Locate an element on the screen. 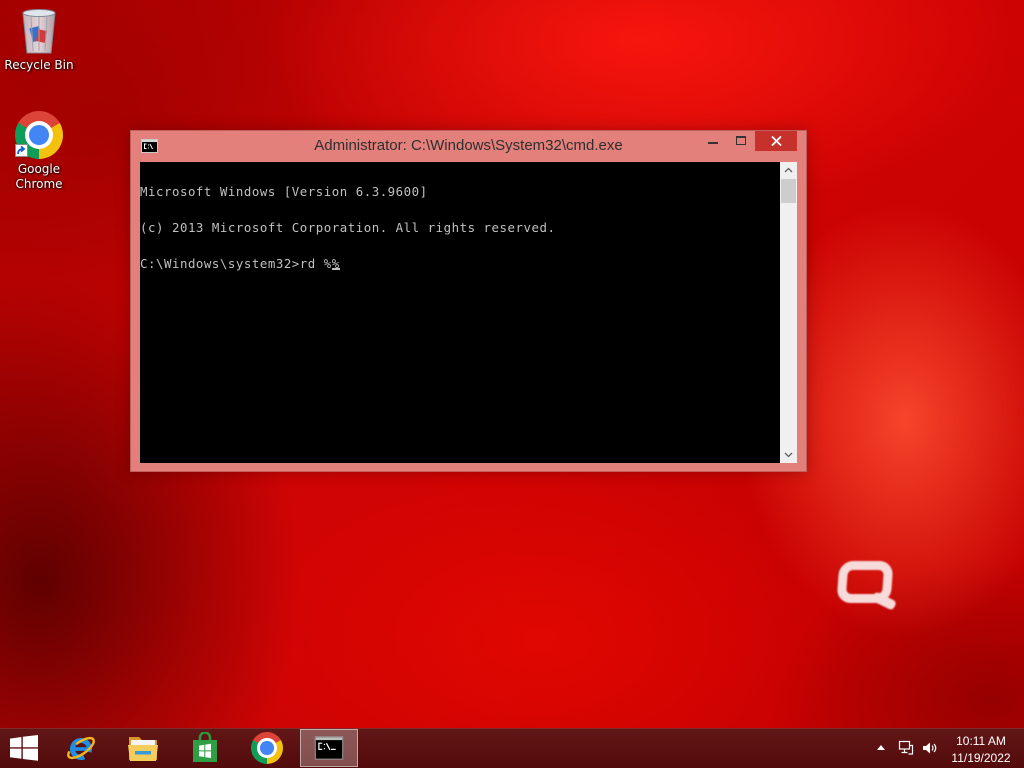  close-icon is located at coordinates (776, 141).